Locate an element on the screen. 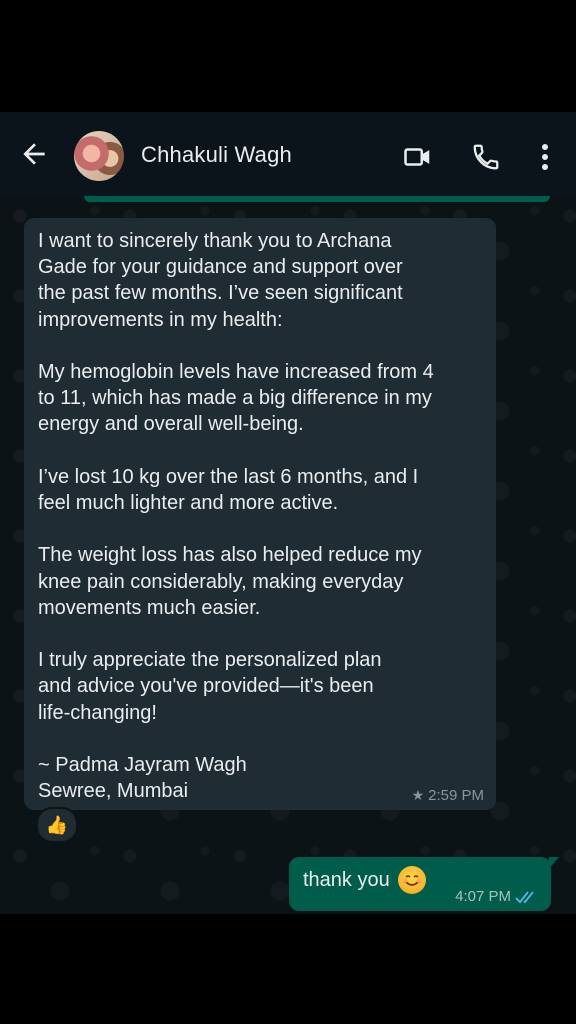 Image resolution: width=576 pixels, height=1024 pixels. message-meta: ★ 2:59 PM is located at coordinates (448, 795).